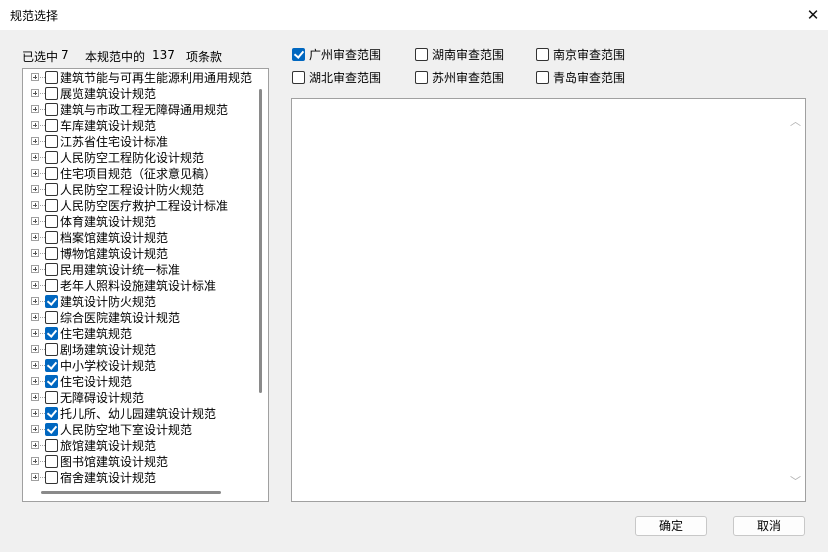 The image size is (828, 552). I want to click on tree-item-label: 江苏省住宅设计标准, so click(114, 142).